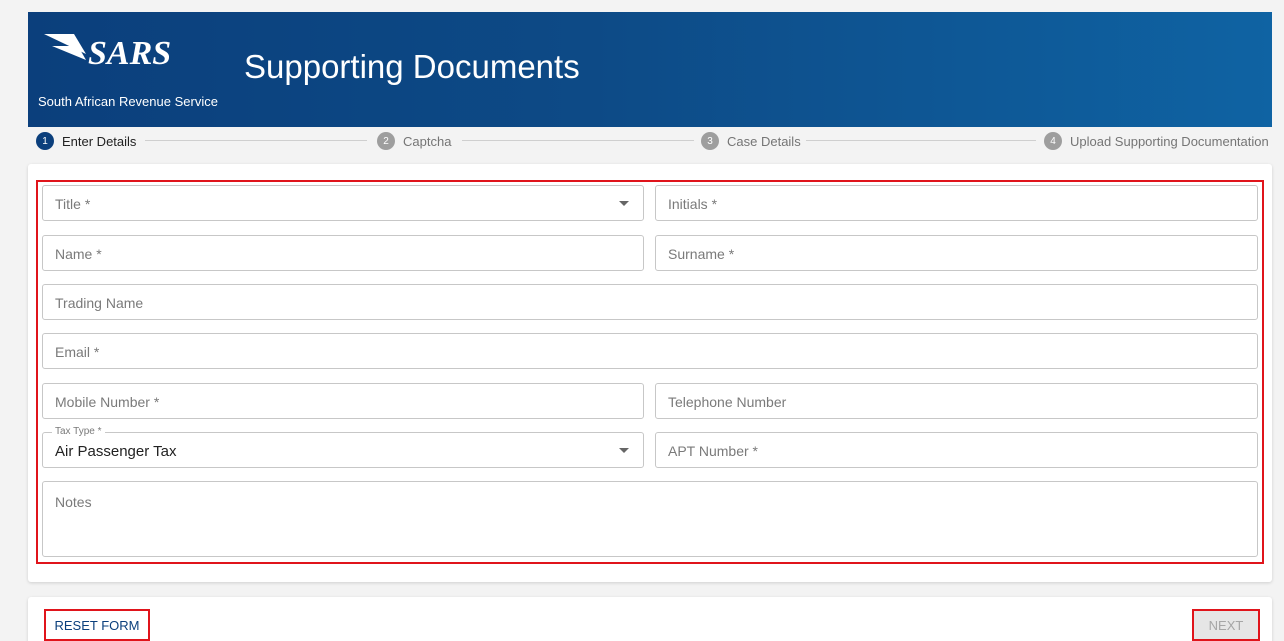 This screenshot has height=641, width=1284. Describe the element at coordinates (427, 141) in the screenshot. I see `step-label-captcha: Captcha` at that location.